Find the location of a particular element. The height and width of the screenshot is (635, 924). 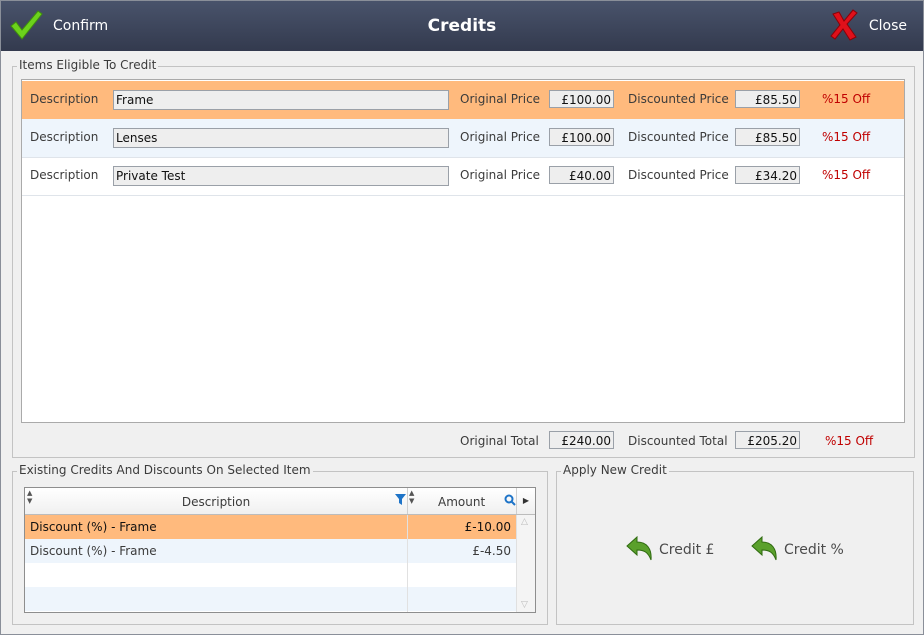

items-eligible-legend: Items Eligible To Credit is located at coordinates (88, 65).